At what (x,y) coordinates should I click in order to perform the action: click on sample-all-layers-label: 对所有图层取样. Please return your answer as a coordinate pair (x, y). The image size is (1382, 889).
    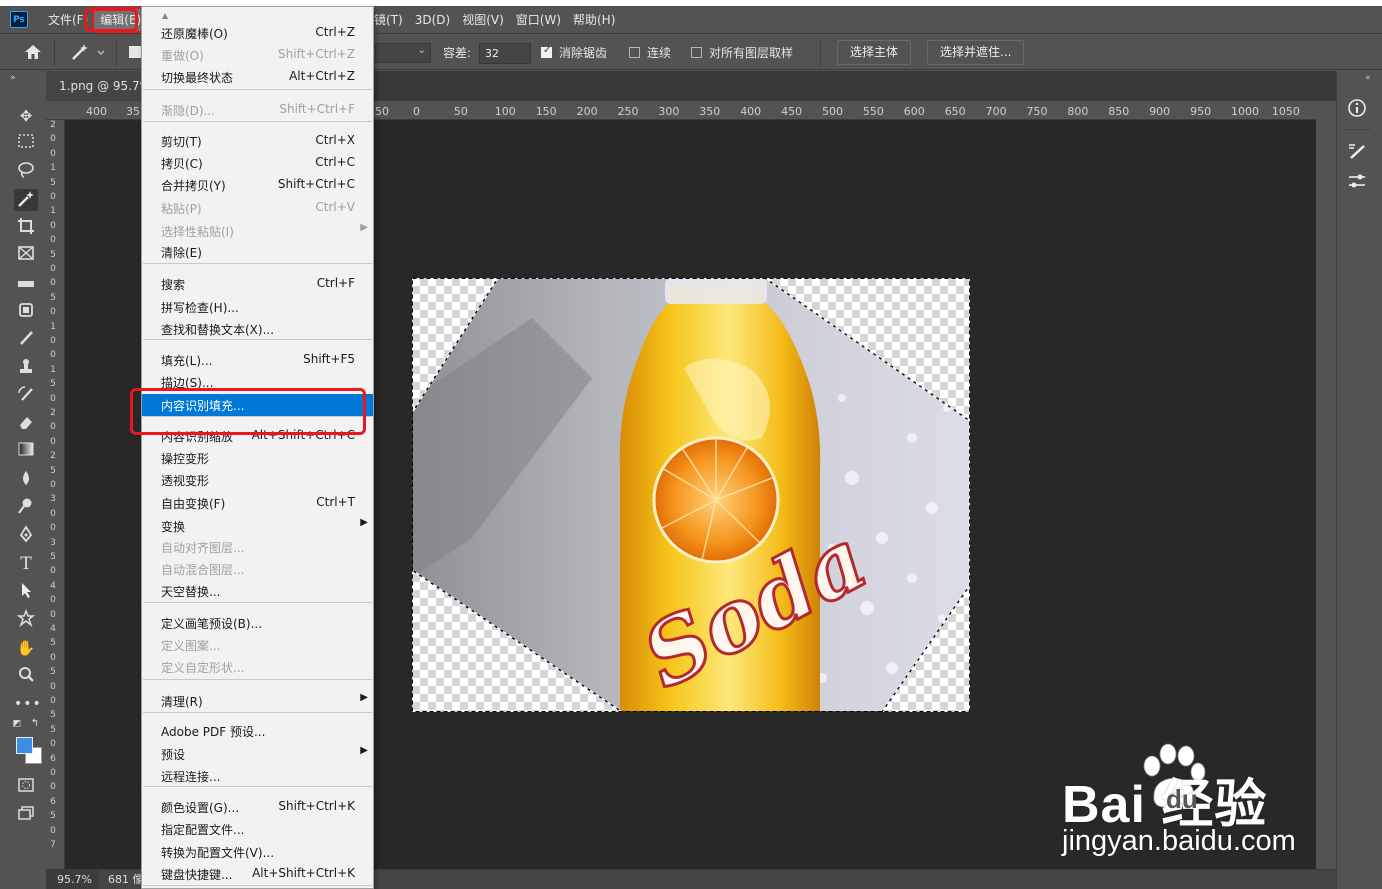
    Looking at the image, I should click on (751, 53).